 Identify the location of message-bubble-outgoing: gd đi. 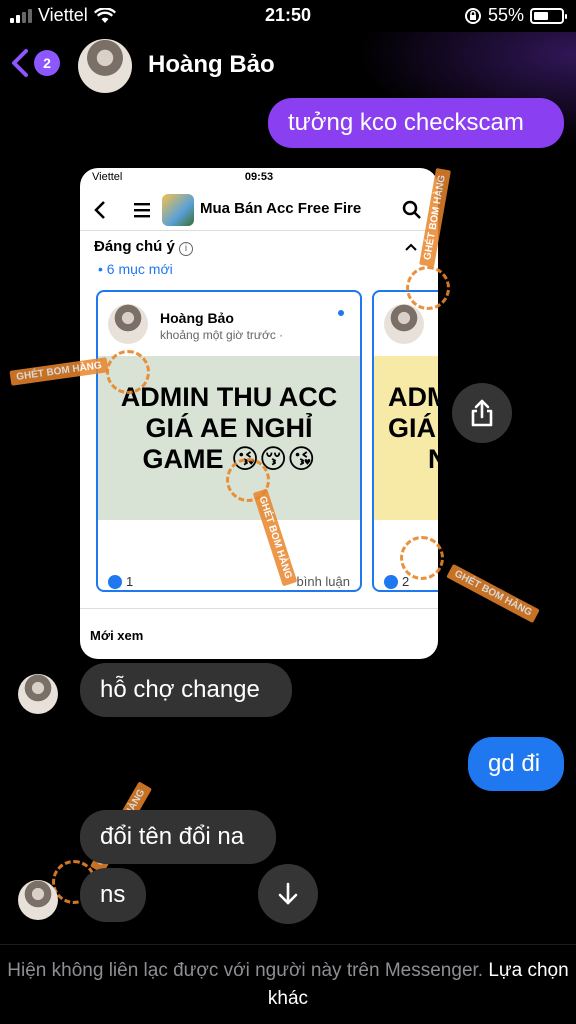
(516, 764).